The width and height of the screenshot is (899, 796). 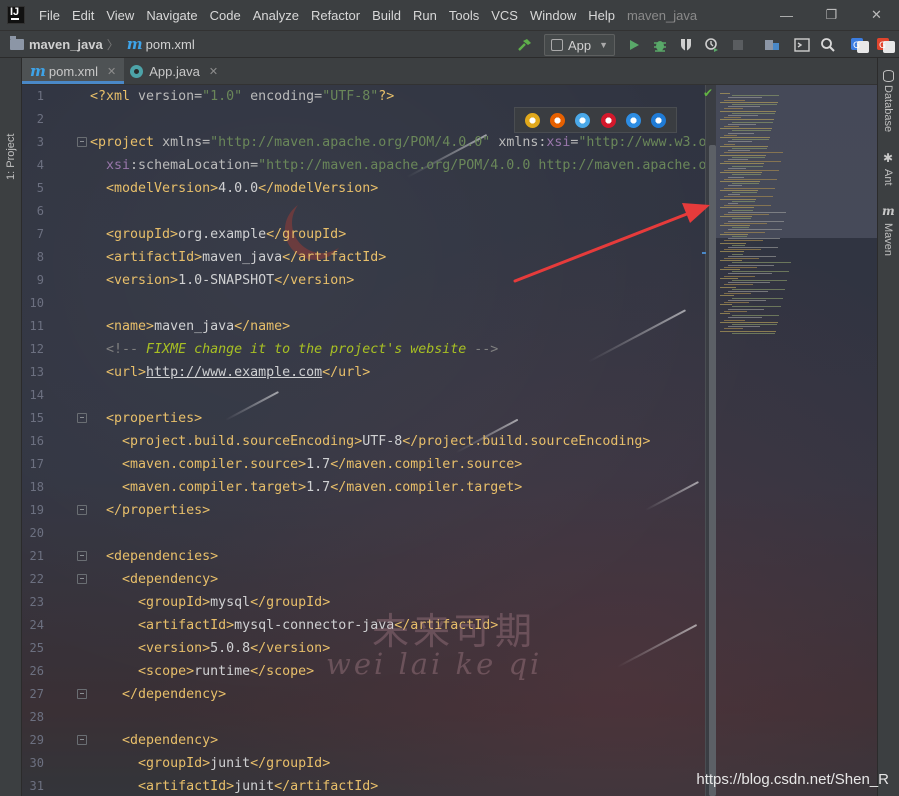 What do you see at coordinates (15, 12) in the screenshot?
I see `logo-text: IJ` at bounding box center [15, 12].